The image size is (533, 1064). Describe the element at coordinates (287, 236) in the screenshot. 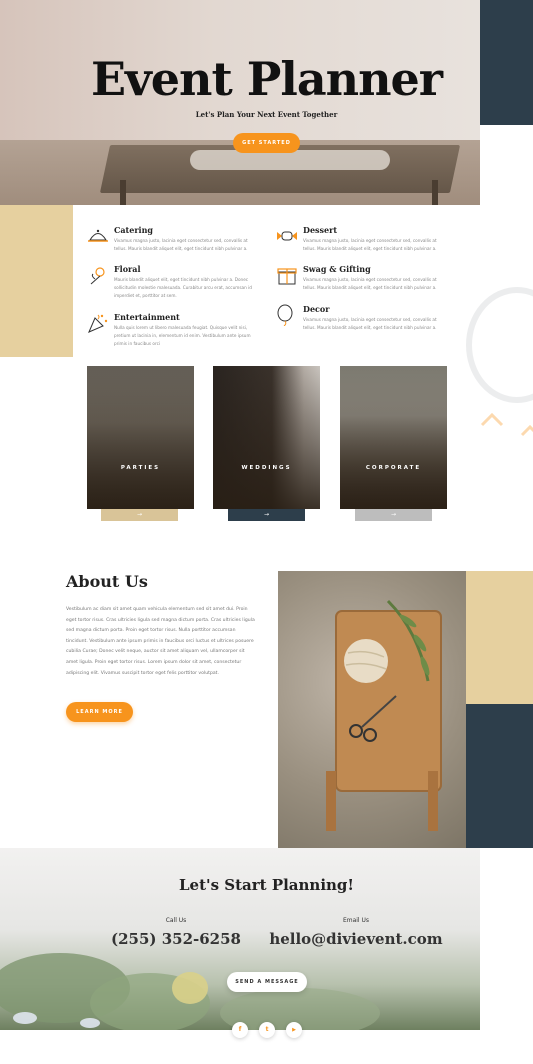

I see `candy-icon` at that location.